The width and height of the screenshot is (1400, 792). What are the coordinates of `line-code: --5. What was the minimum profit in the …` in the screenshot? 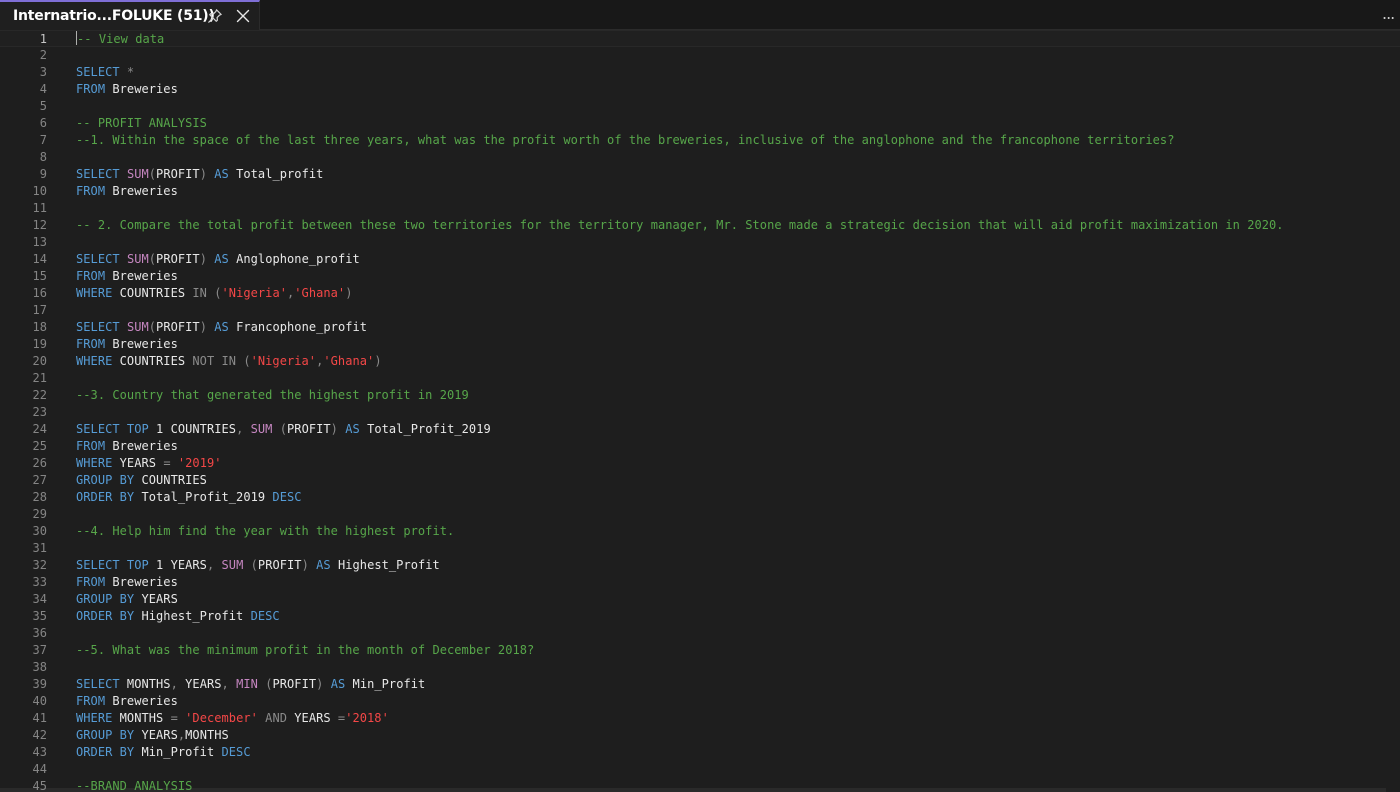 It's located at (305, 650).